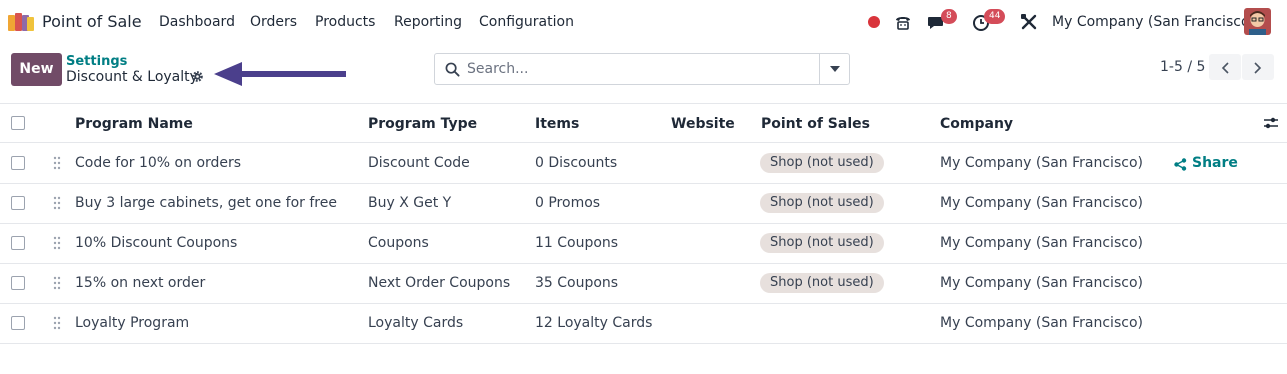  Describe the element at coordinates (92, 21) in the screenshot. I see `app-name: Point of Sale` at that location.